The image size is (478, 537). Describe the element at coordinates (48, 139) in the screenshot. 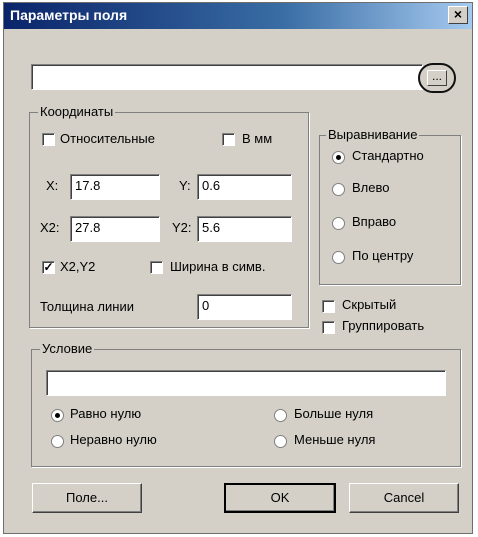

I see `relative-checkbox` at that location.